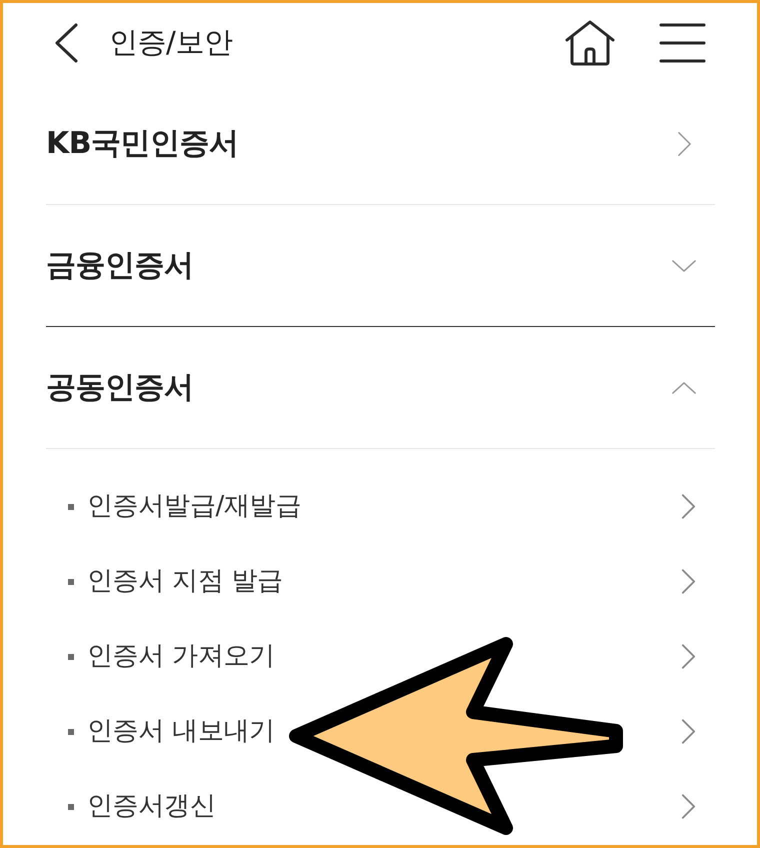  I want to click on home-icon, so click(590, 43).